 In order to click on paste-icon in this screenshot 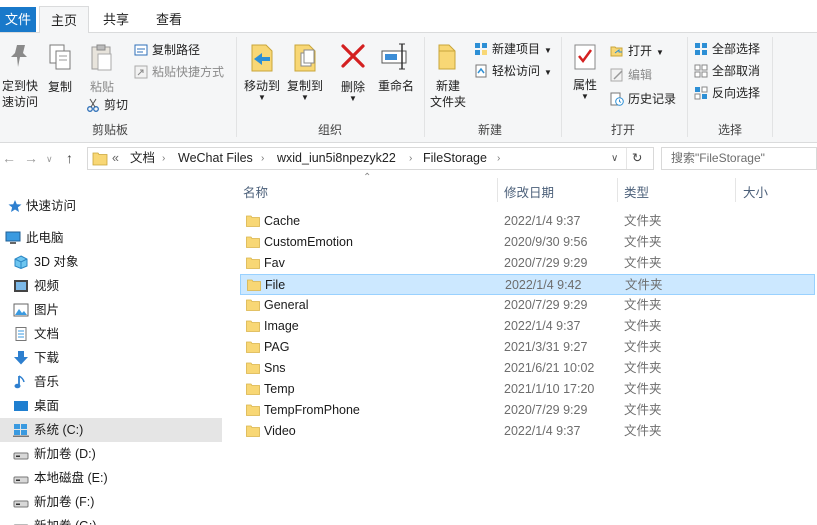, I will do `click(101, 57)`.